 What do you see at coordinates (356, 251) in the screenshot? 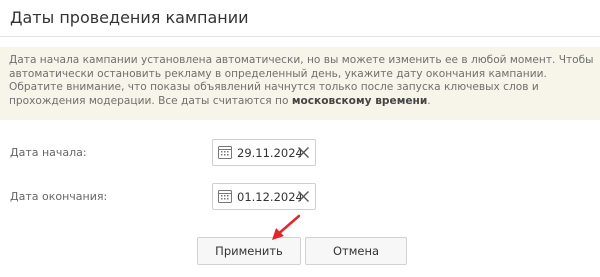
I see `cancel-button: Отмена` at bounding box center [356, 251].